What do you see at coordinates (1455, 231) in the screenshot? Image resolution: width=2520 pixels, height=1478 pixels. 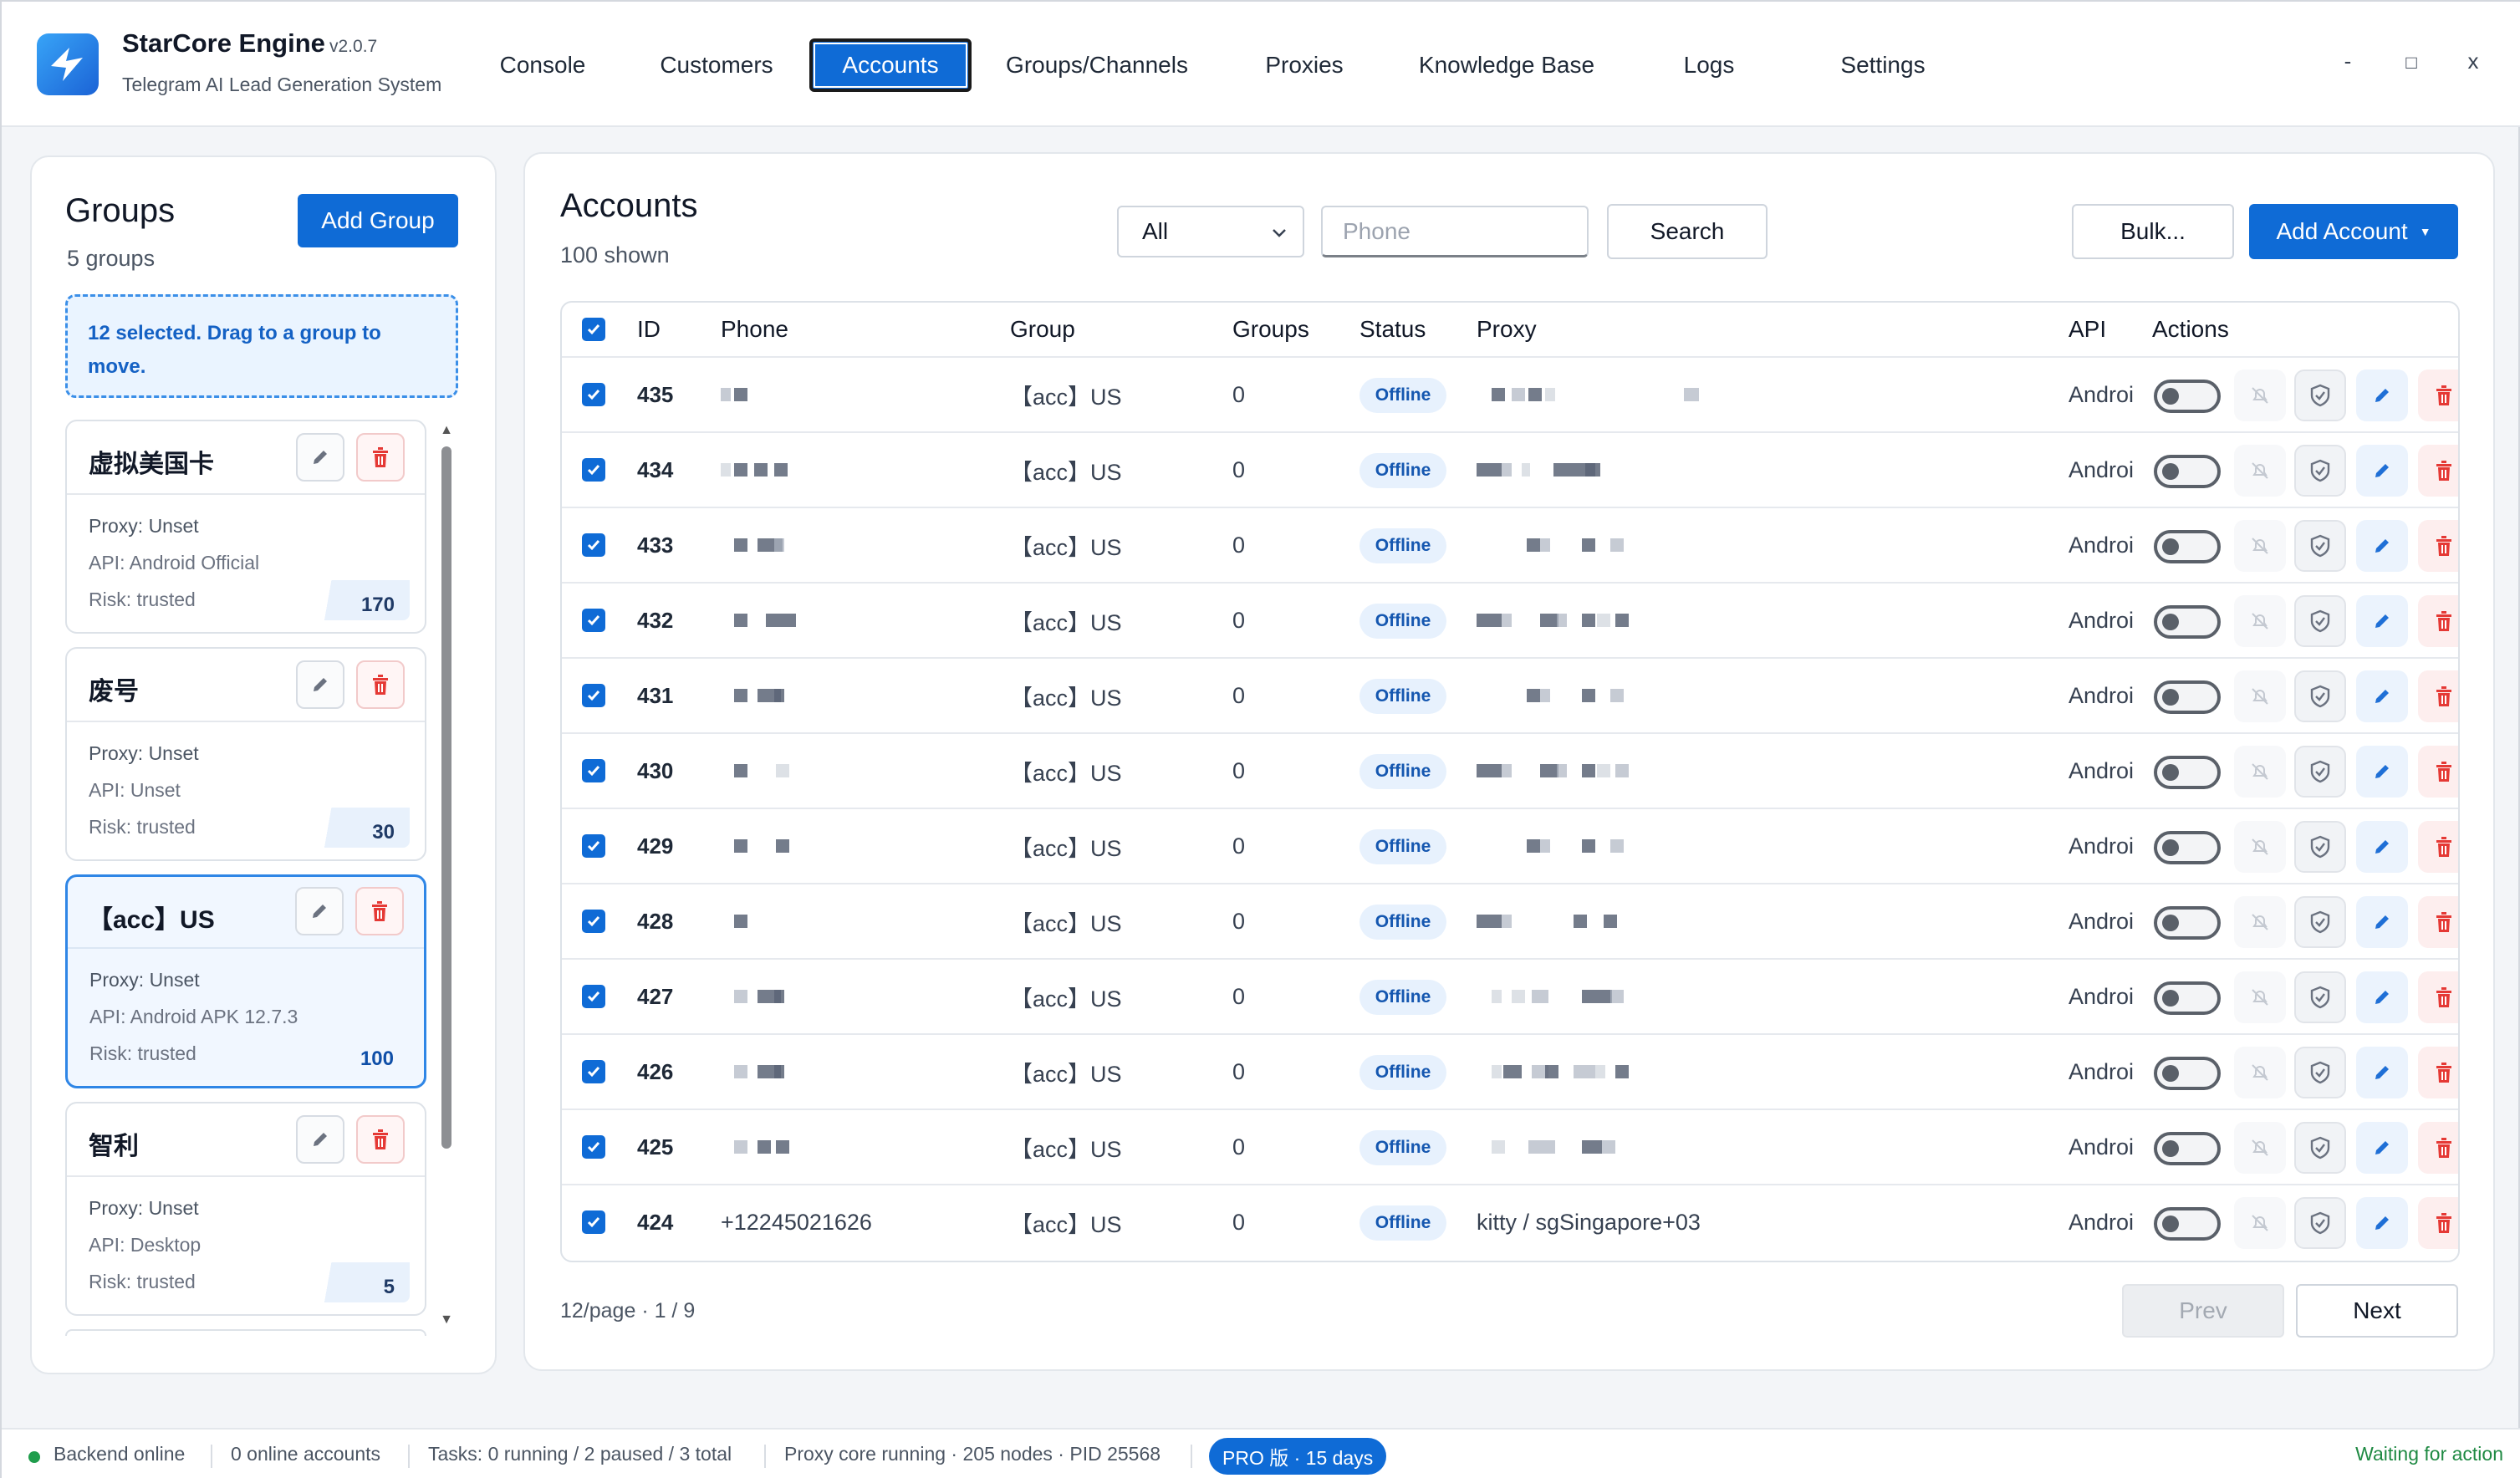 I see `phone-search-input: Phone` at bounding box center [1455, 231].